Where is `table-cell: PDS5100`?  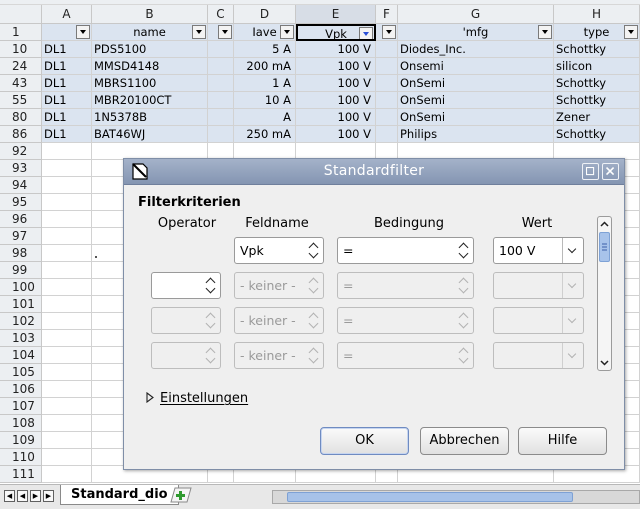
table-cell: PDS5100 is located at coordinates (150, 49).